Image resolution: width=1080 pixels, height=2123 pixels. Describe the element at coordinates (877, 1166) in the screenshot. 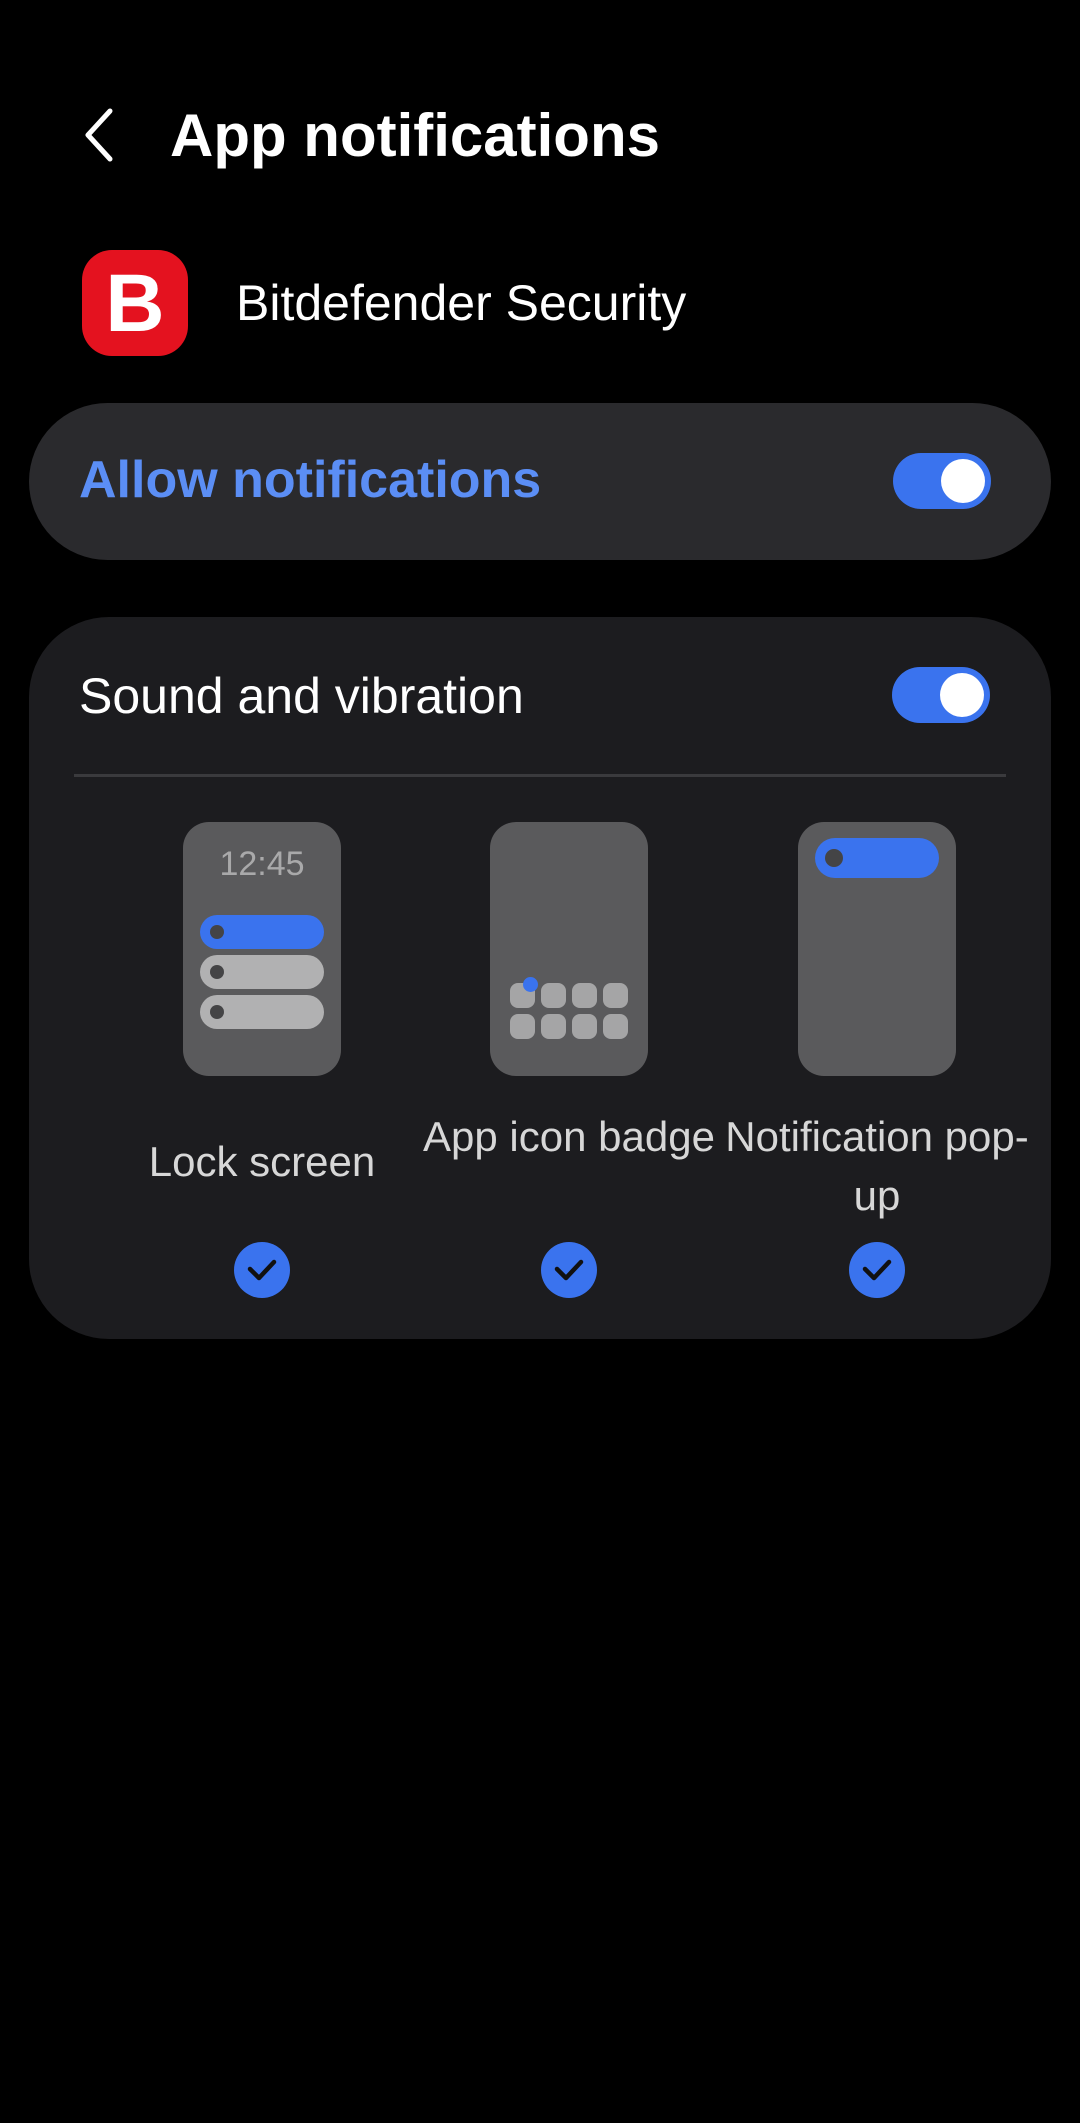

I see `notification-popup-label: Notification pop-up` at that location.